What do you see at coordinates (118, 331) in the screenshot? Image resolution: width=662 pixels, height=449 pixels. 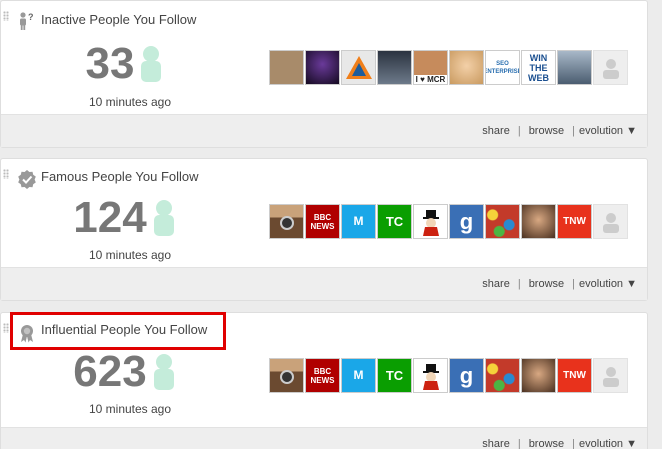 I see `highlight-box` at bounding box center [118, 331].